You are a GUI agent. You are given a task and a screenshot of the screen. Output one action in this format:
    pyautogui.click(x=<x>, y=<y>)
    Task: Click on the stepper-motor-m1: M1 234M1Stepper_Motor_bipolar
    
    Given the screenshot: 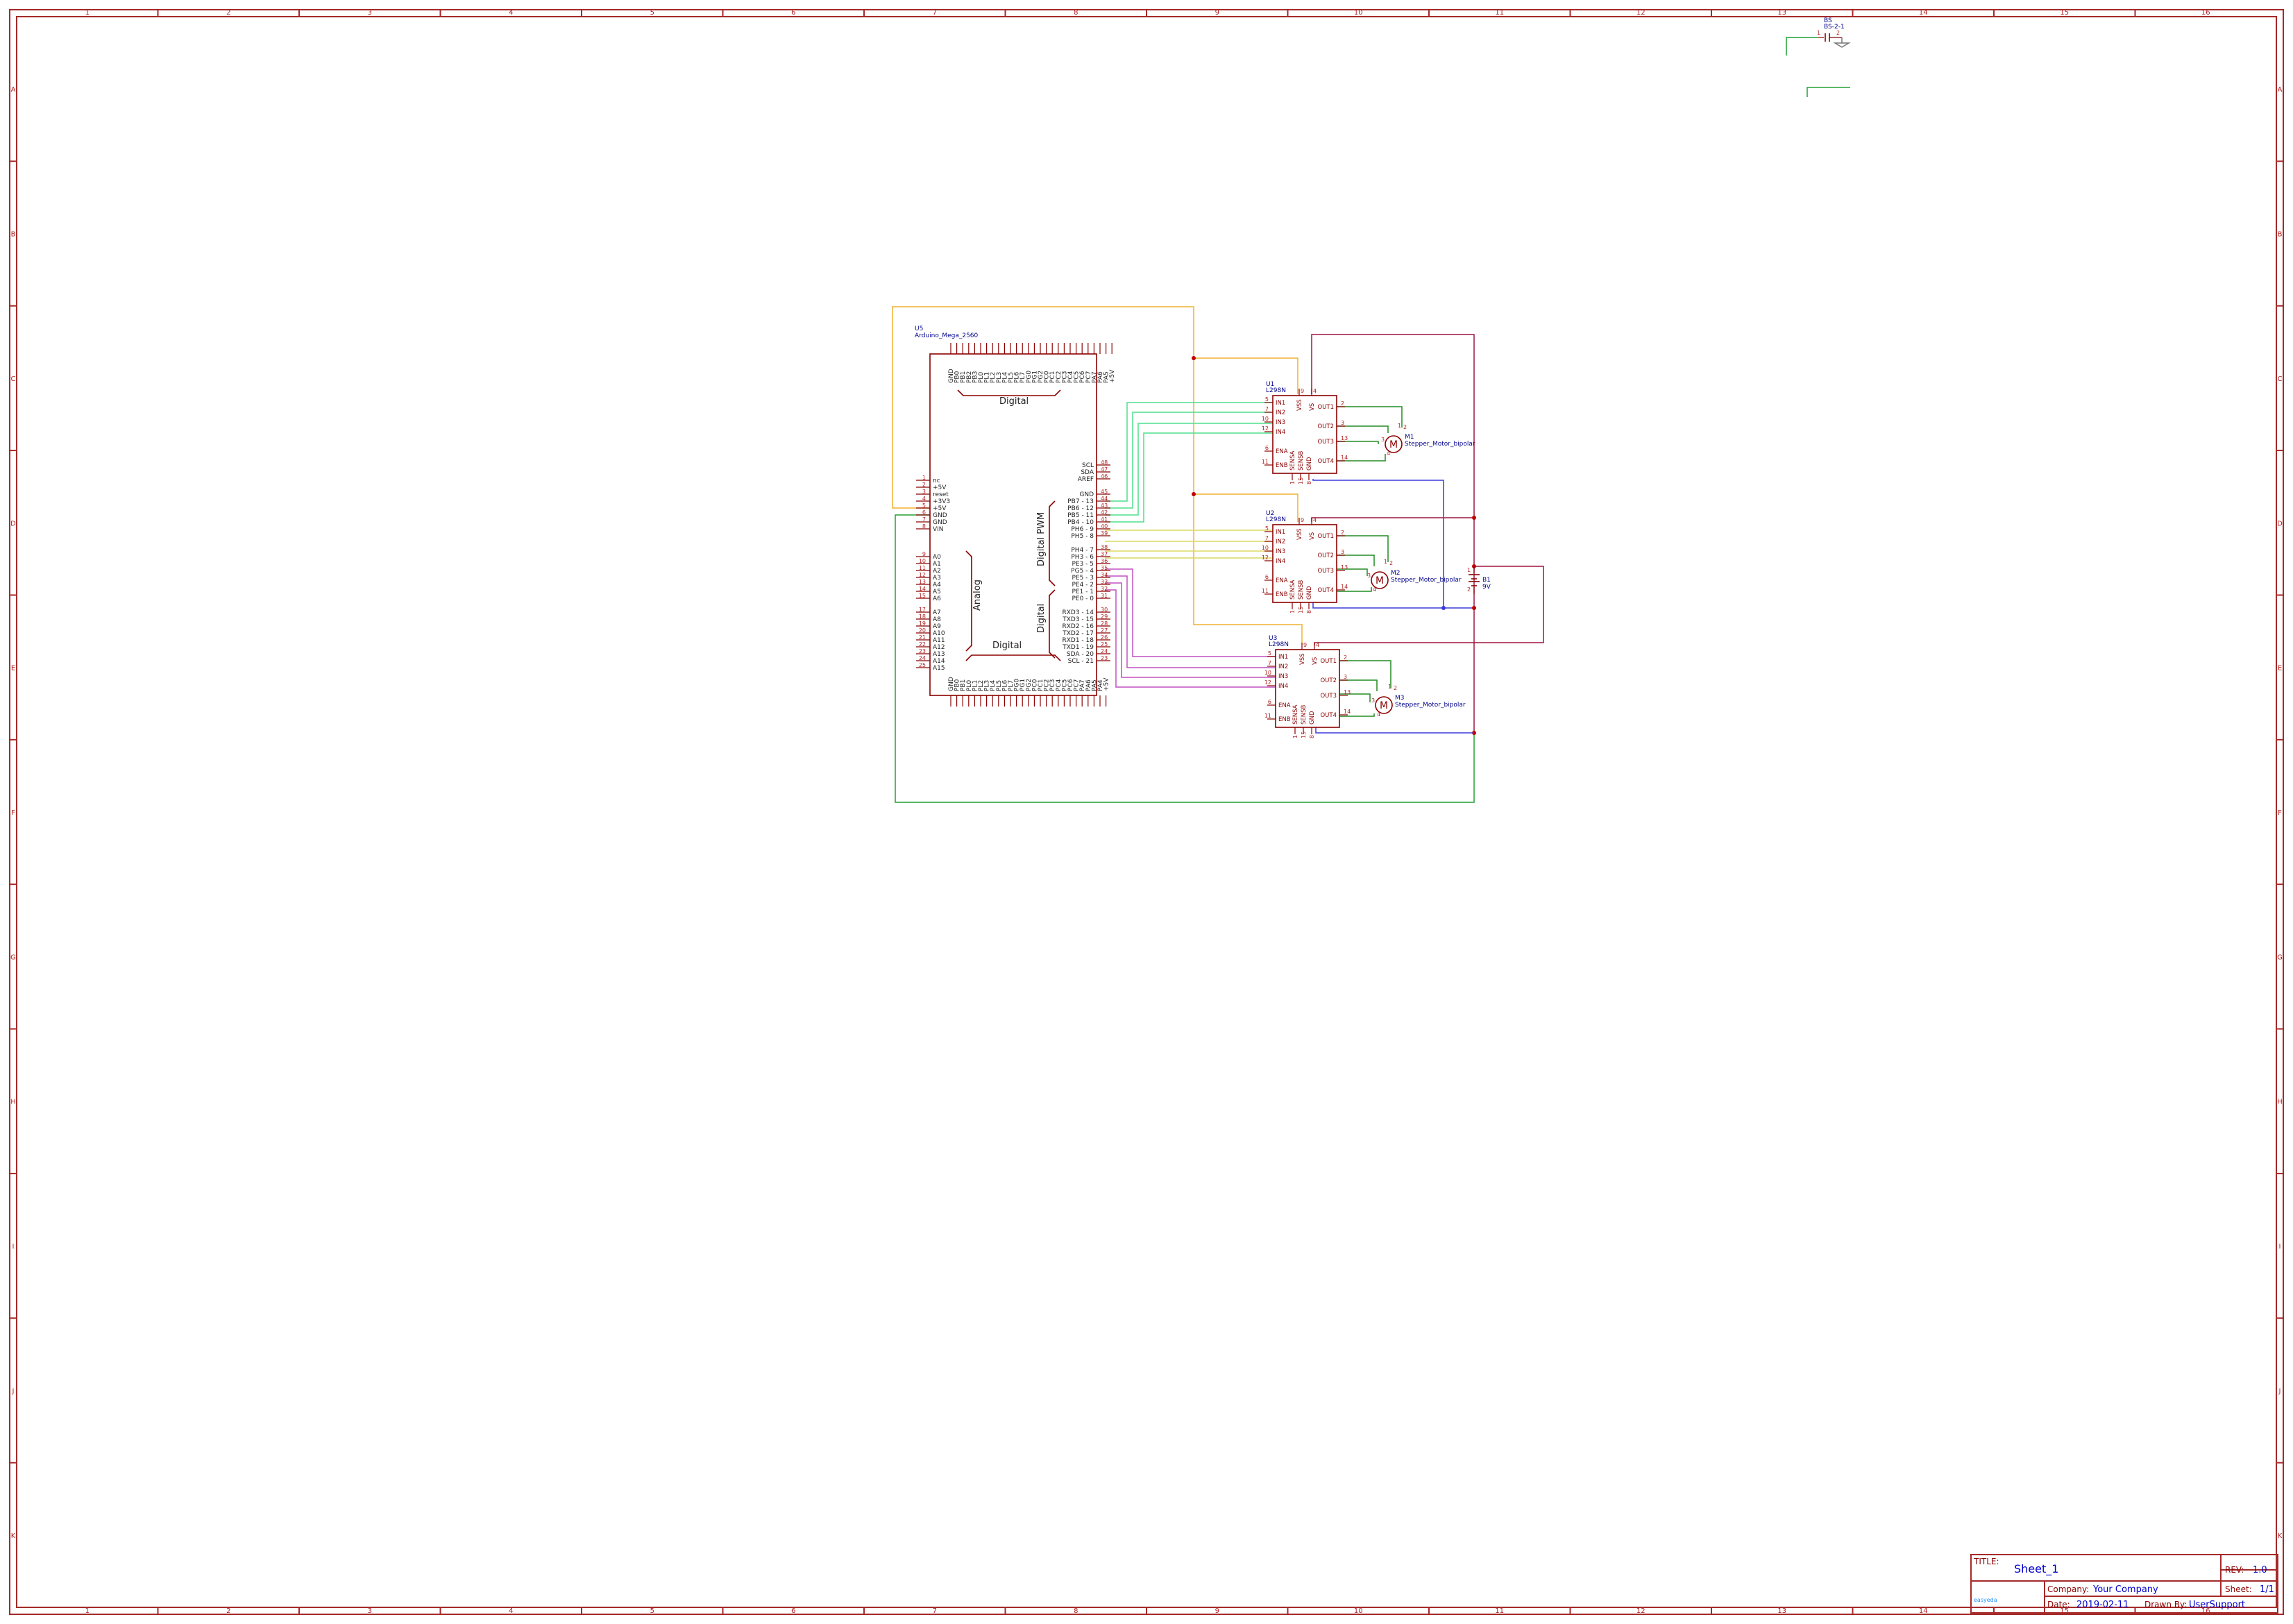 What is the action you would take?
    pyautogui.click(x=1428, y=440)
    